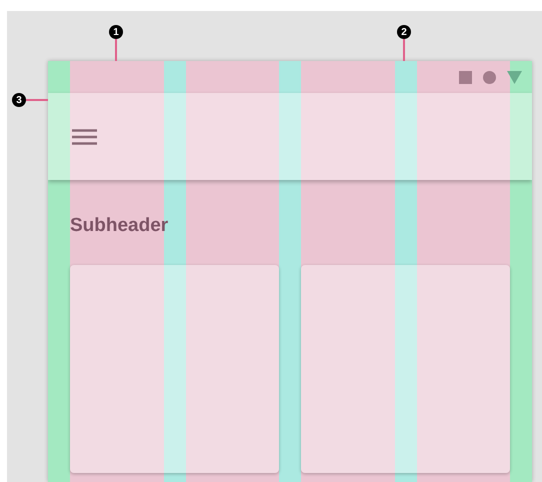 The width and height of the screenshot is (542, 482). I want to click on menu-icon, so click(84, 136).